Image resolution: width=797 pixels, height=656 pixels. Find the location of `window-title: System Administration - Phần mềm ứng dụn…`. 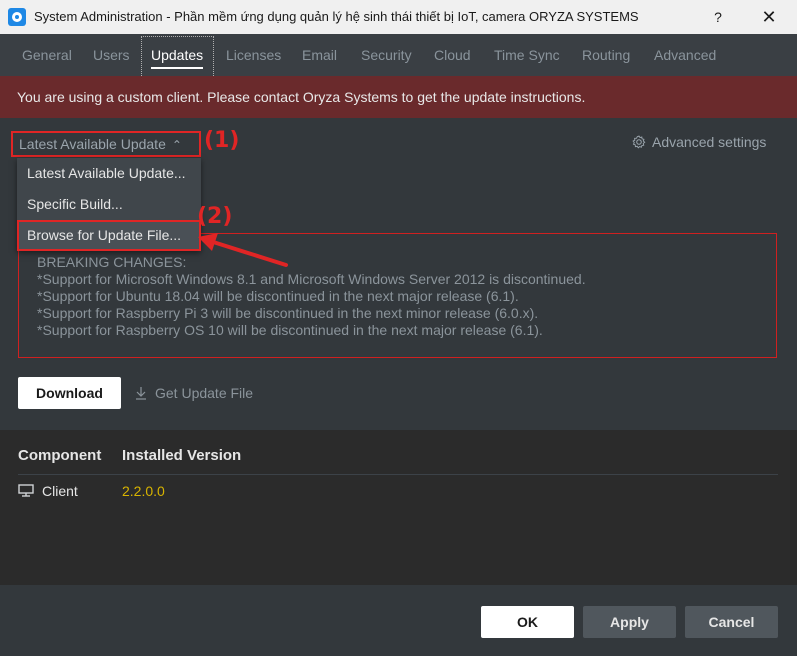

window-title: System Administration - Phần mềm ứng dụn… is located at coordinates (336, 16).